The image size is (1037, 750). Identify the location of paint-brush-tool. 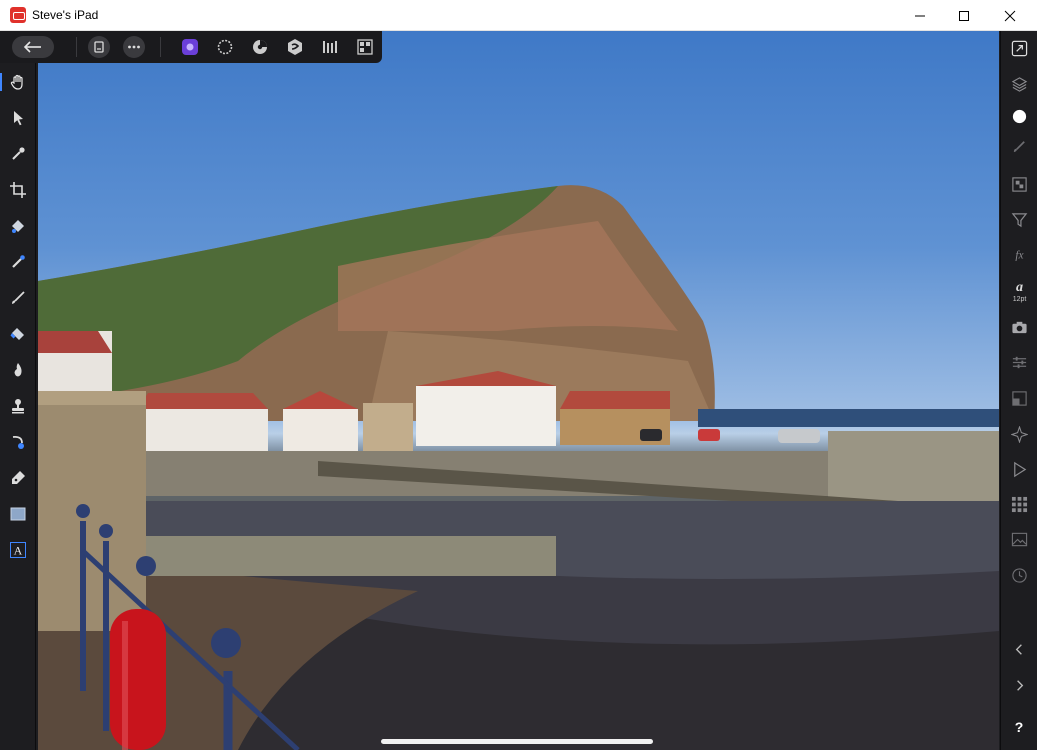
(18, 298).